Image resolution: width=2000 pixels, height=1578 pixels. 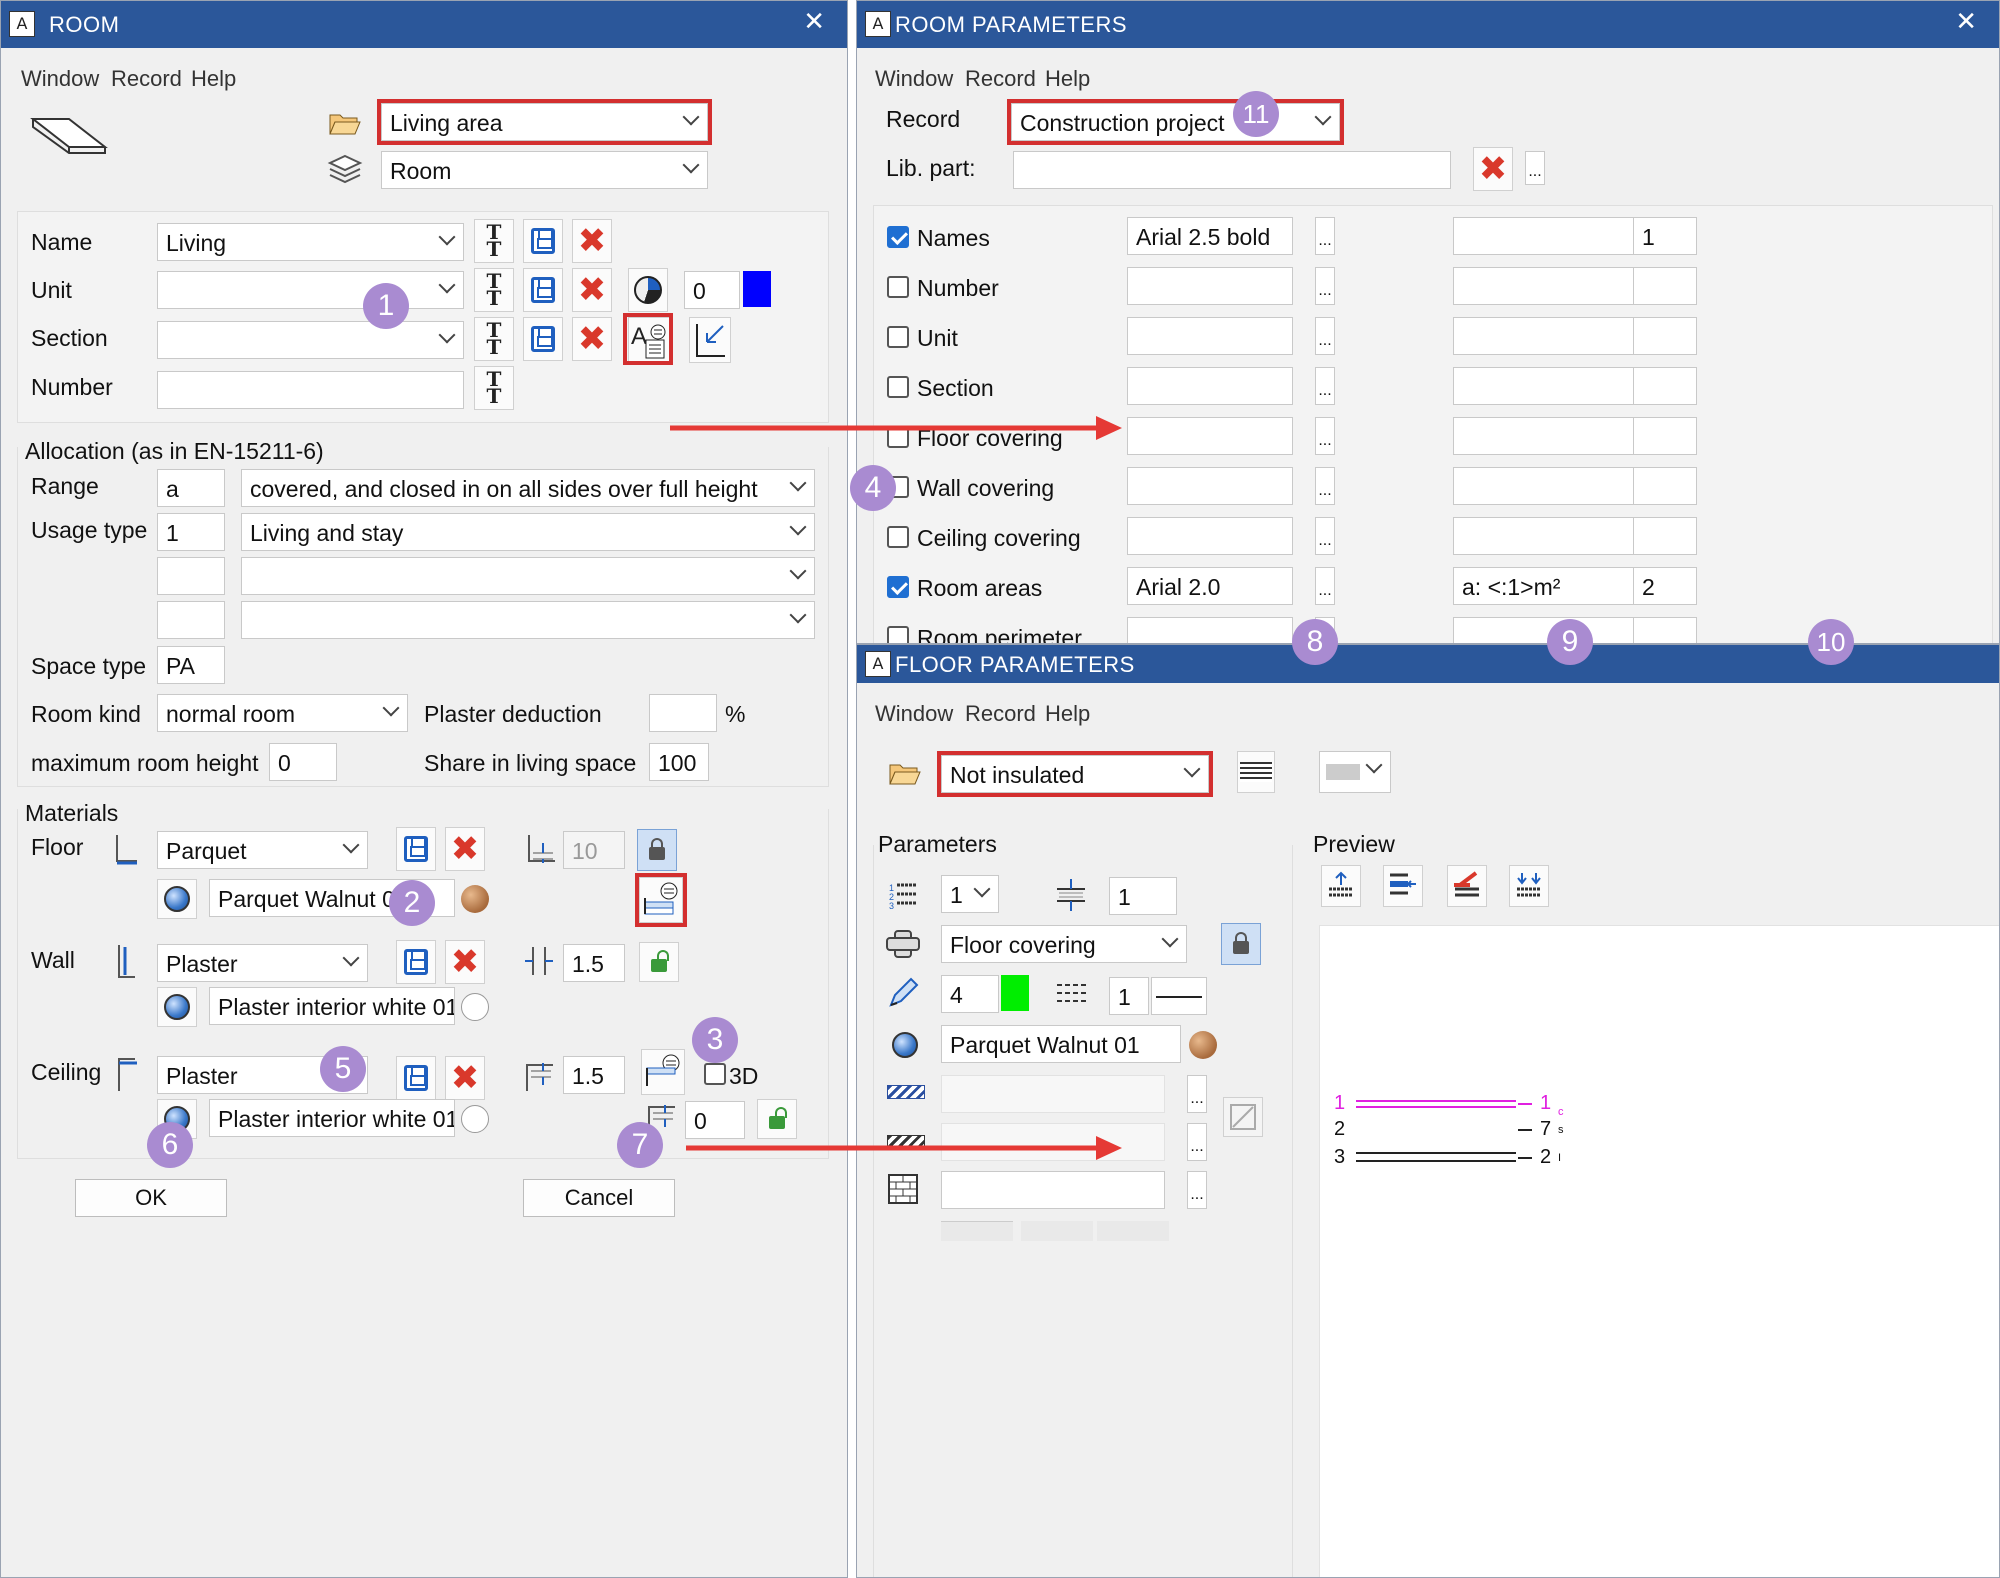 What do you see at coordinates (544, 170) in the screenshot?
I see `type-dropdown: Room` at bounding box center [544, 170].